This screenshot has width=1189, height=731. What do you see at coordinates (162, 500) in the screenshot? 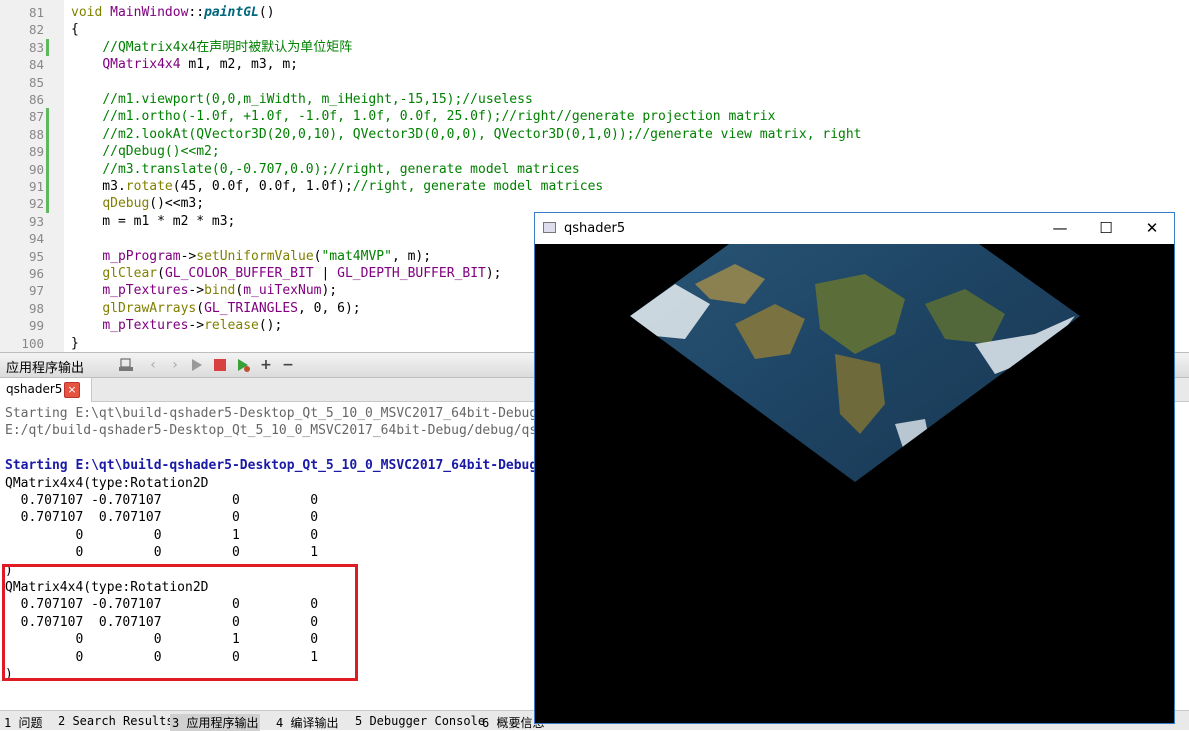
I see `output-line: 0.707107 -0.707107 0 0` at bounding box center [162, 500].